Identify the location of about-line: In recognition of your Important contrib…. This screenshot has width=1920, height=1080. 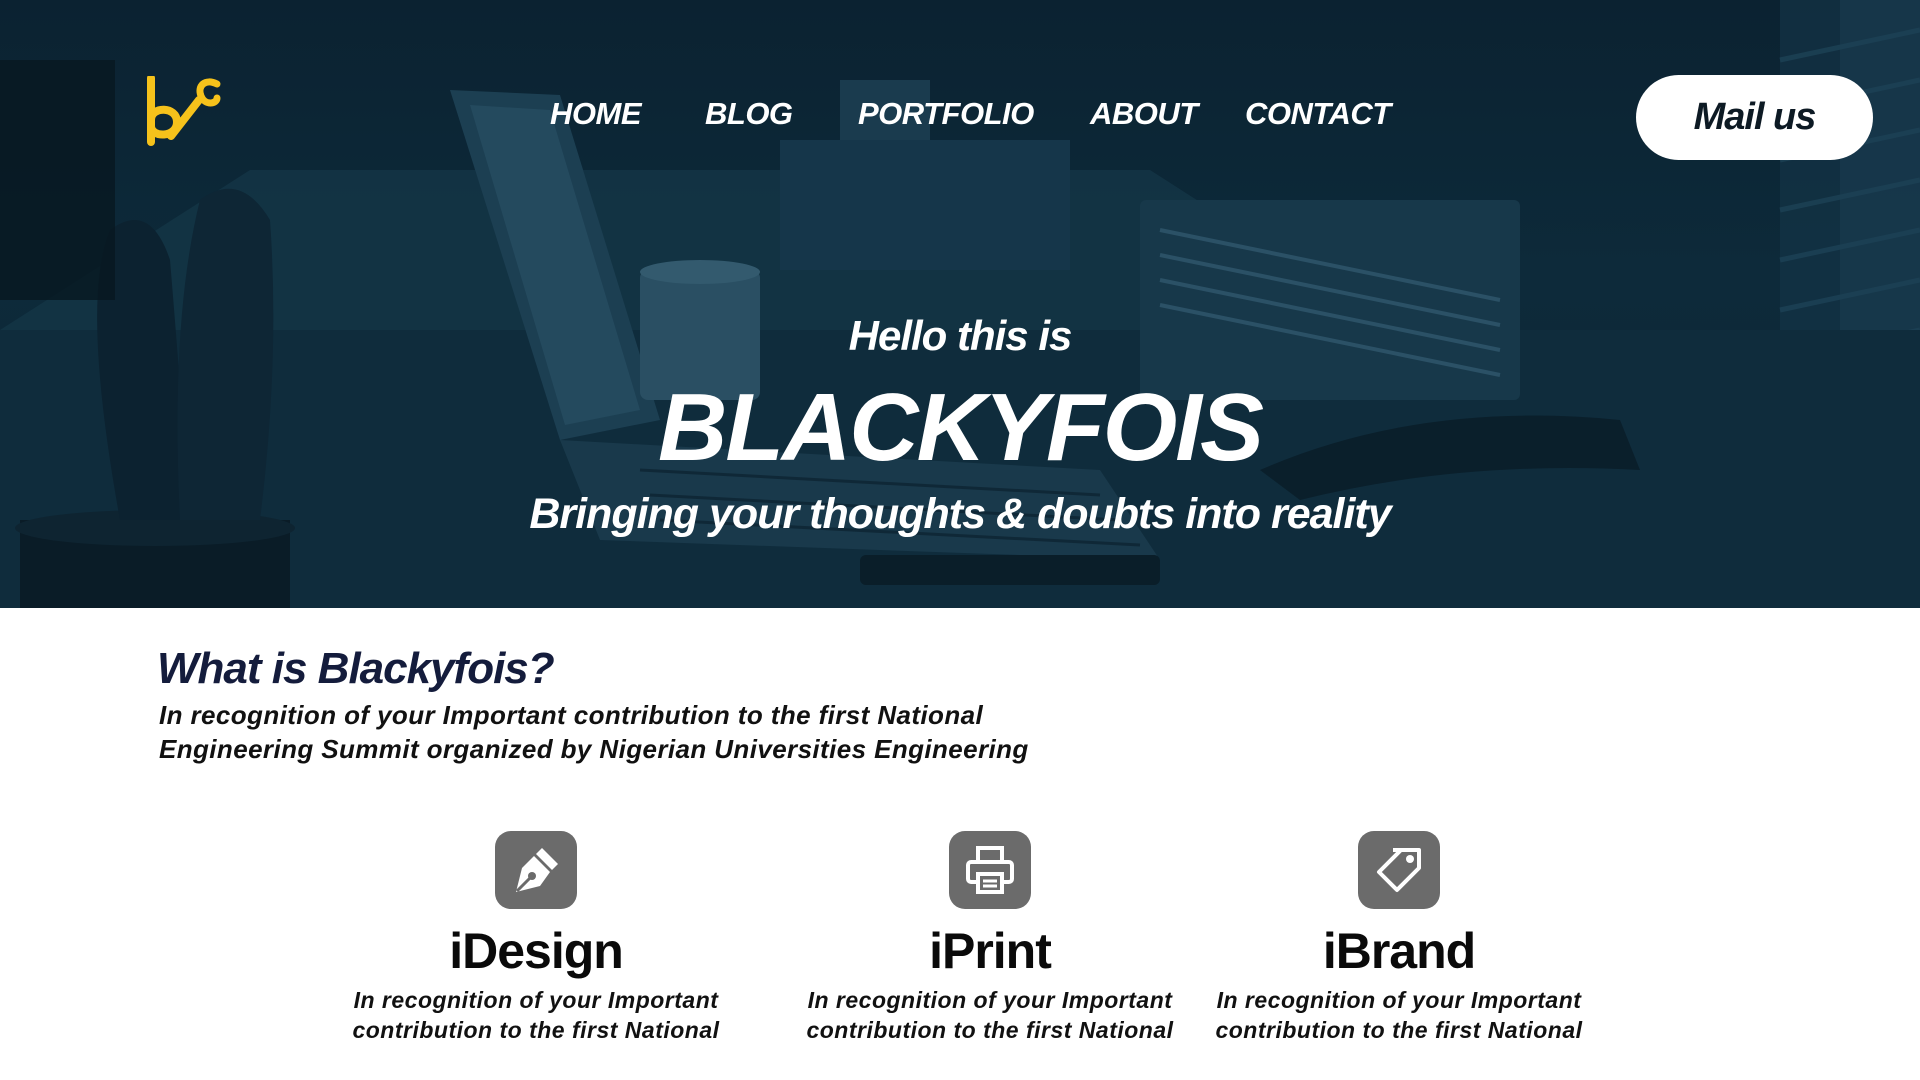
(571, 715).